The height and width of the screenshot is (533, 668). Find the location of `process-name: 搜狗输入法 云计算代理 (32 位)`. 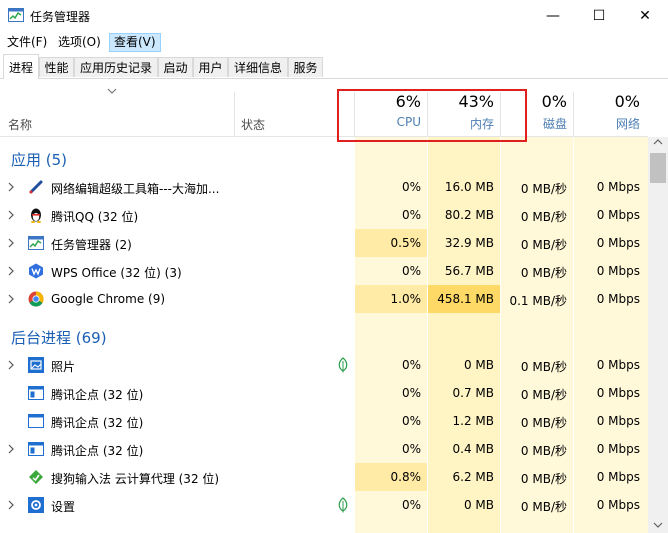

process-name: 搜狗输入法 云计算代理 (32 位) is located at coordinates (135, 479).